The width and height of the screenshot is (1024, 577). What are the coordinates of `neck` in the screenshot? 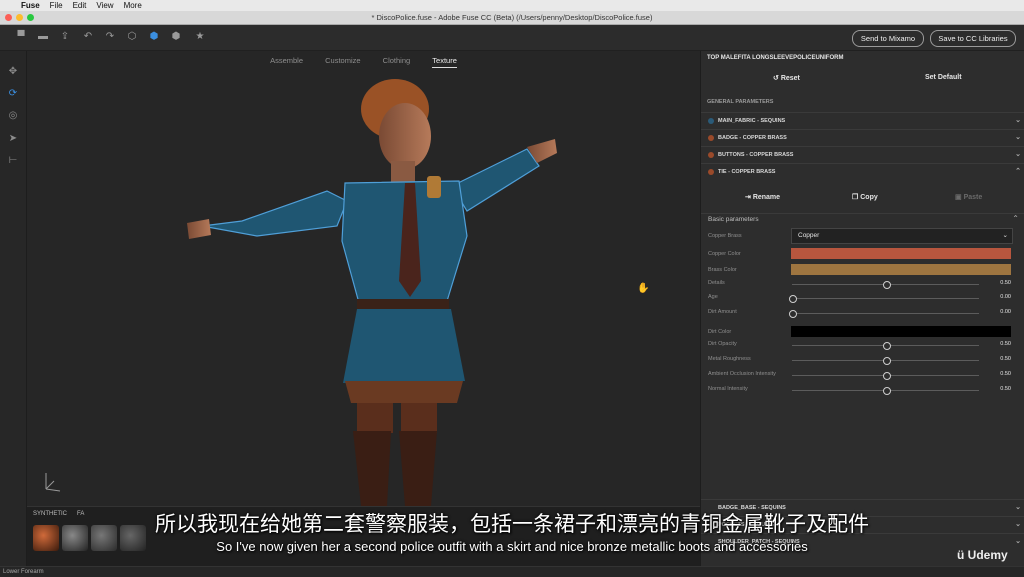 It's located at (403, 172).